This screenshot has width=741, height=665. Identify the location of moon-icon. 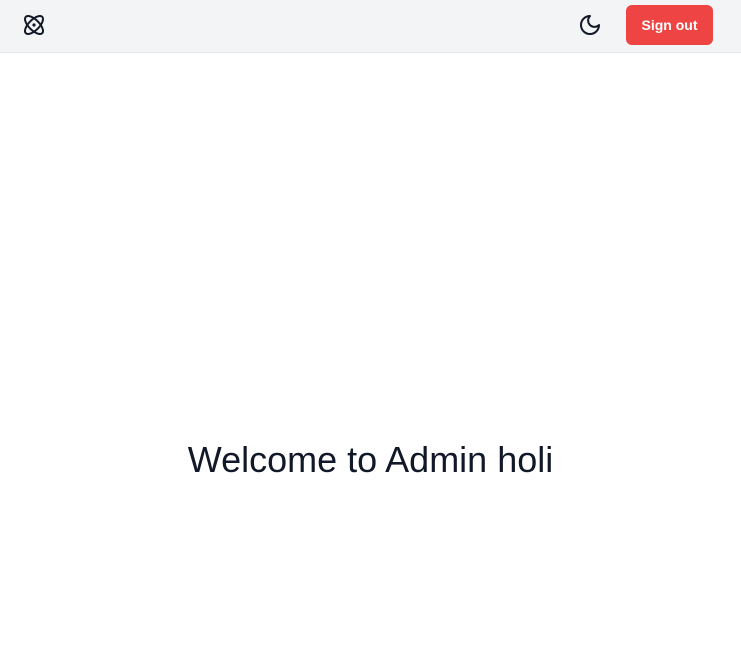
(590, 25).